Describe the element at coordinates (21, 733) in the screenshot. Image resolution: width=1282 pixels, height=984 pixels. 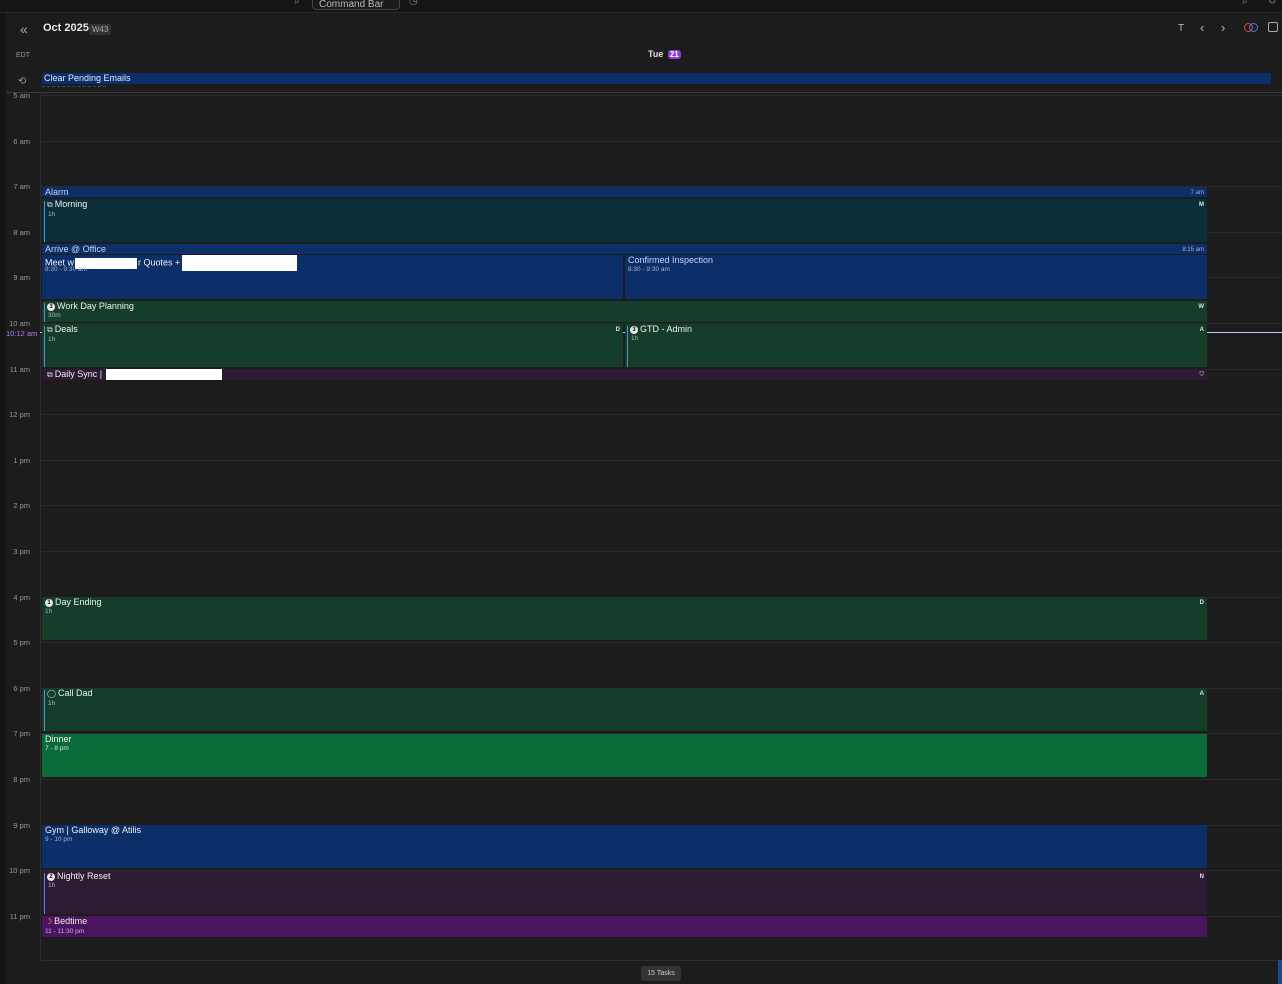
I see `hour-label: 7 pm` at that location.